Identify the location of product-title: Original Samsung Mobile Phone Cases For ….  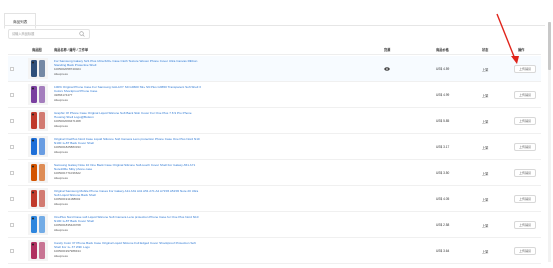
(128, 197).